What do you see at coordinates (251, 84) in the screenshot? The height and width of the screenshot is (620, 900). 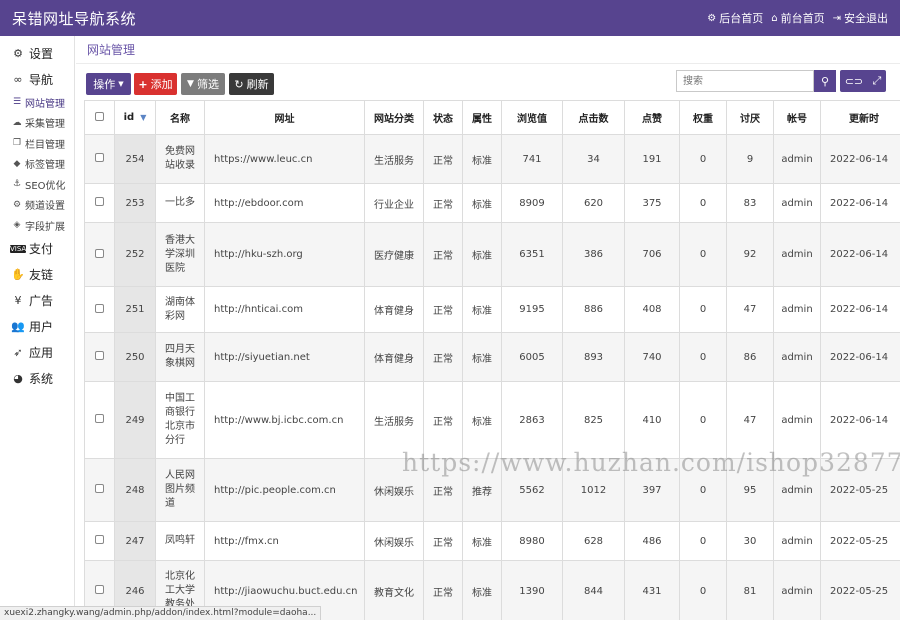 I see `refresh-button: ↻ 刷新` at bounding box center [251, 84].